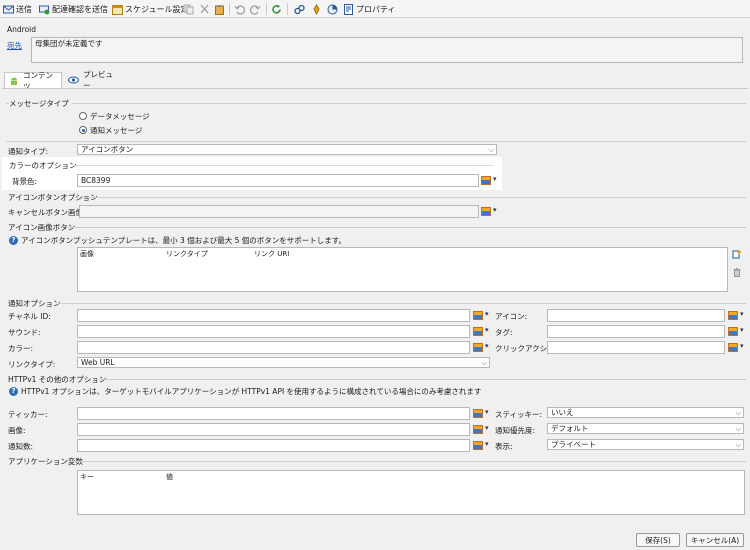  Describe the element at coordinates (87, 477) in the screenshot. I see `grid-header-key: キー` at that location.